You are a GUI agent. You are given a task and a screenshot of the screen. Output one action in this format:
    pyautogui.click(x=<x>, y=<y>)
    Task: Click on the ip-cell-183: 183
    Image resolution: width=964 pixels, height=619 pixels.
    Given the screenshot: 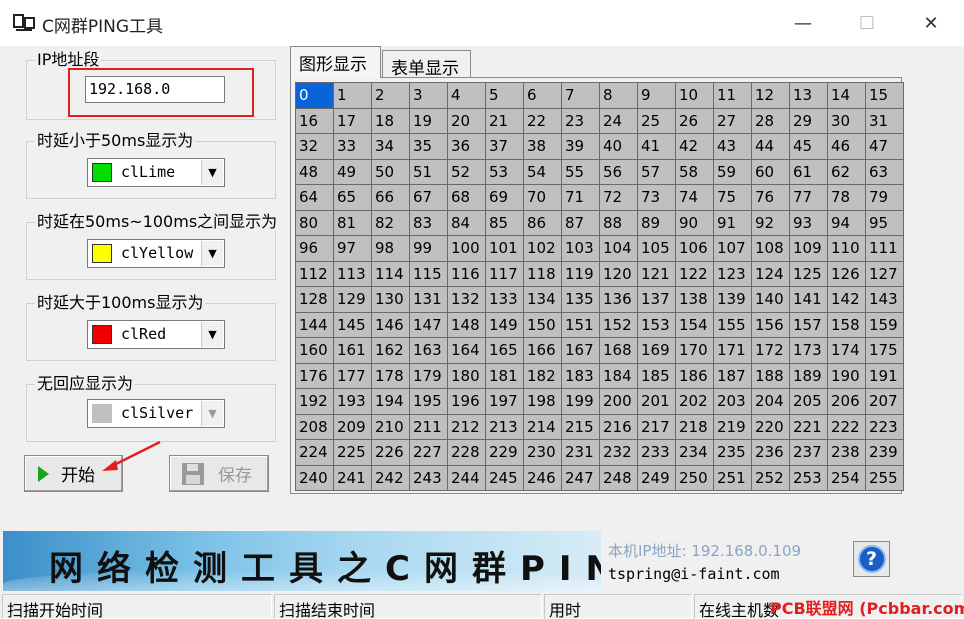 What is the action you would take?
    pyautogui.click(x=581, y=376)
    